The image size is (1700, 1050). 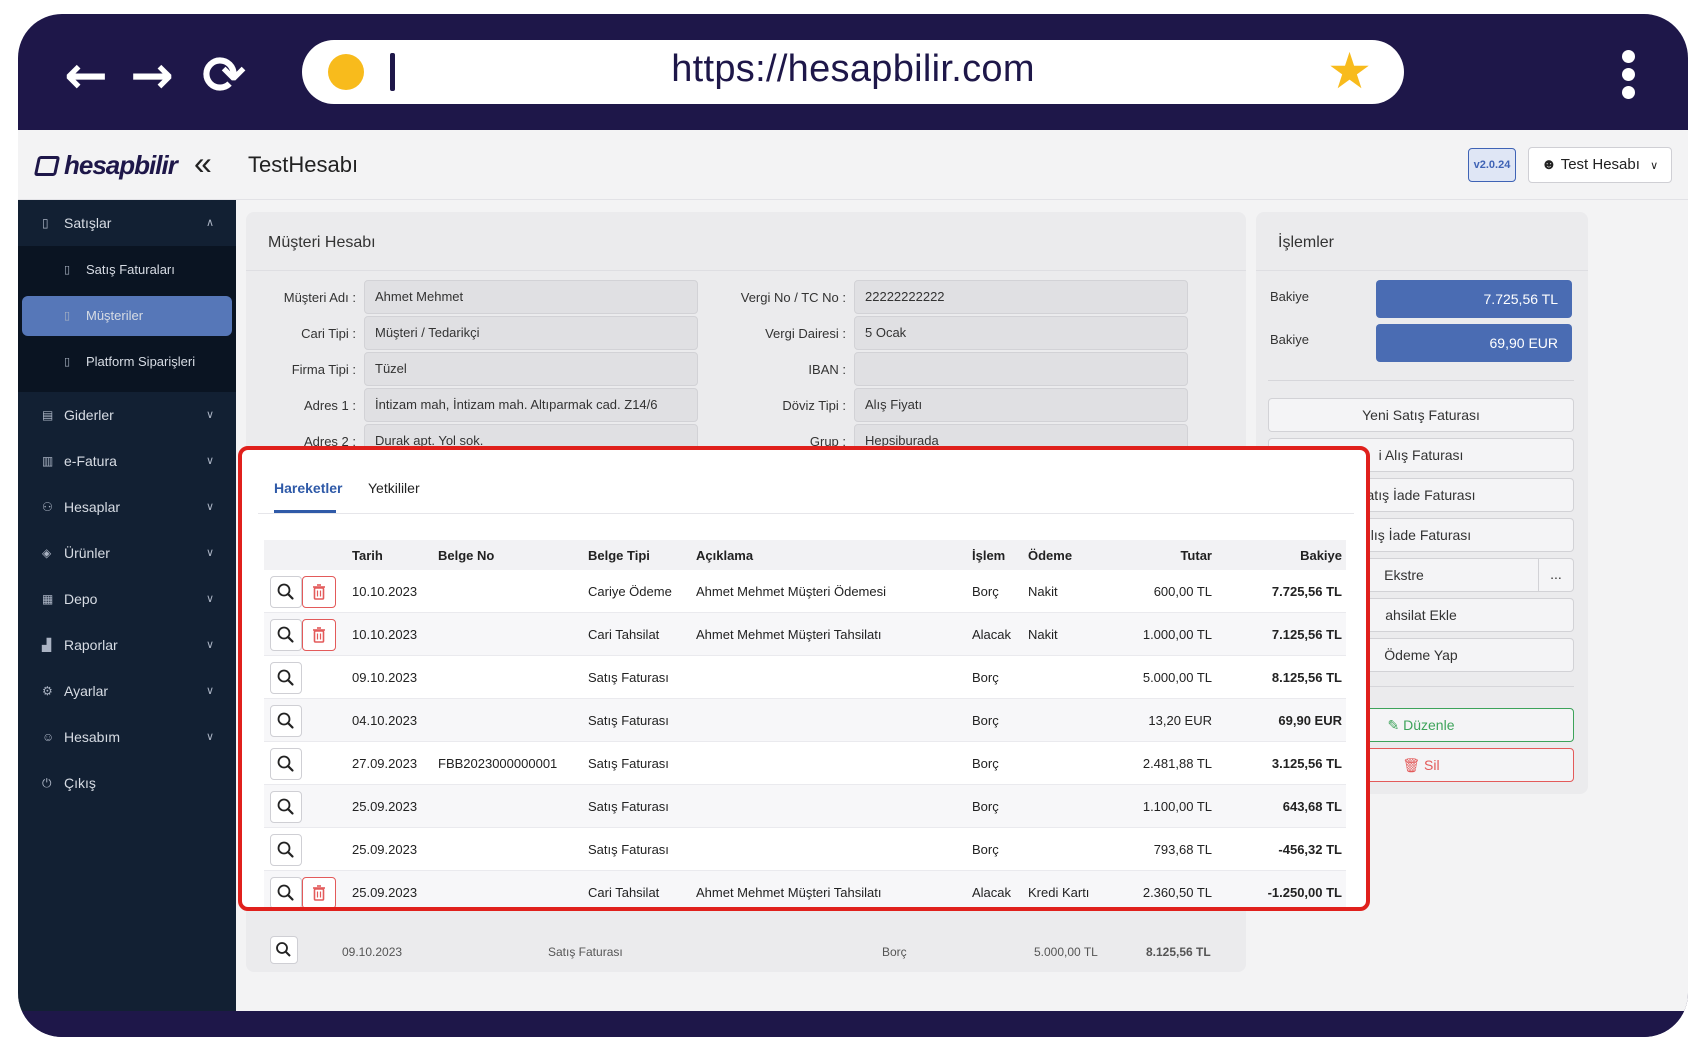 What do you see at coordinates (1421, 415) in the screenshot?
I see `new-sales-invoice-button: Yeni Satış Faturası` at bounding box center [1421, 415].